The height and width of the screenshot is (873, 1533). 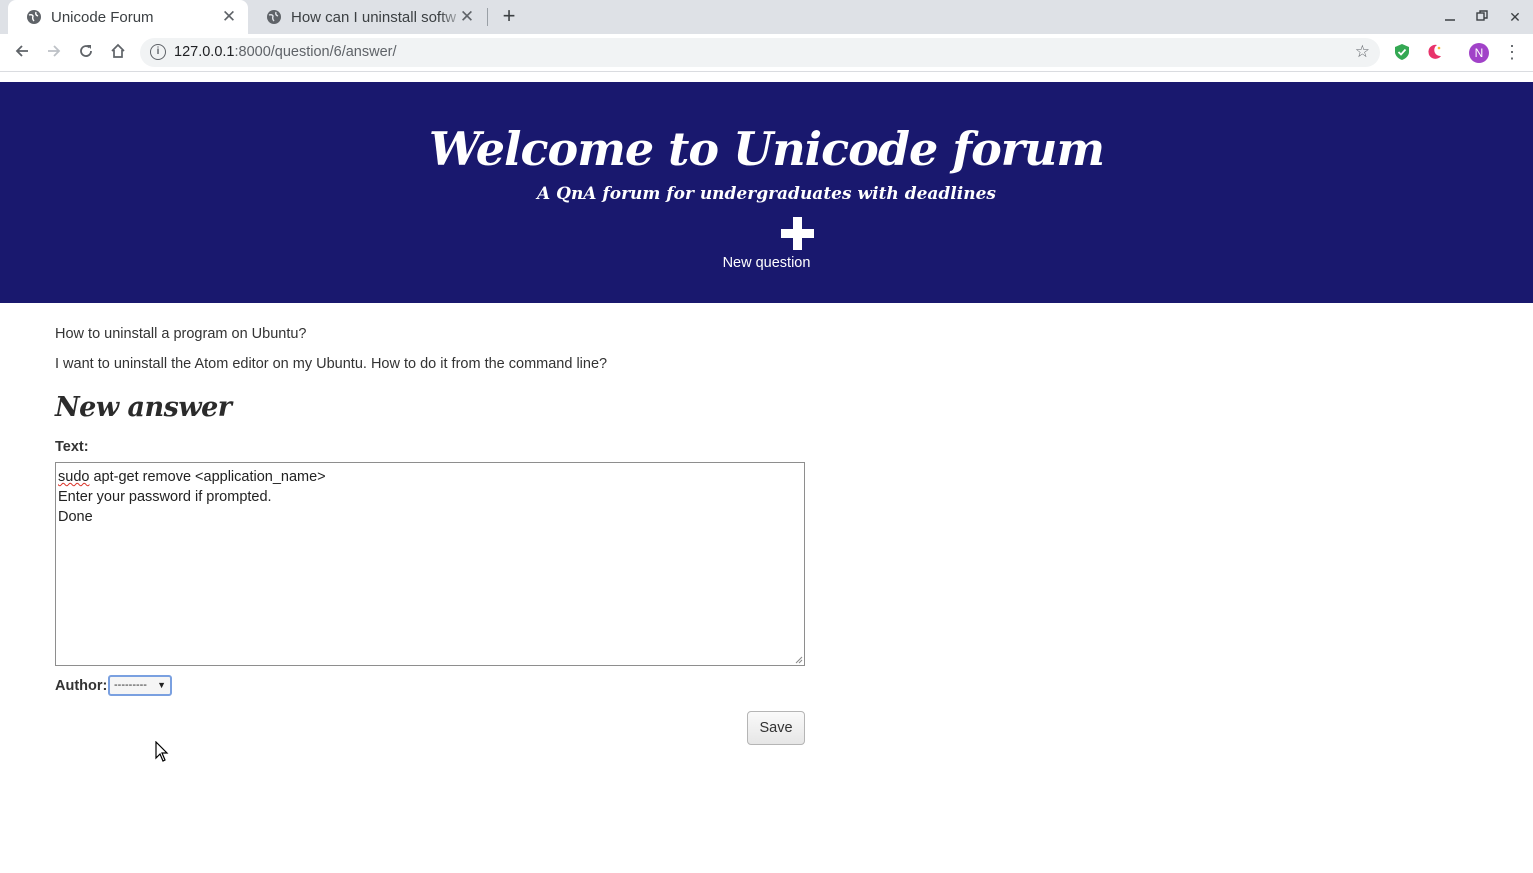 What do you see at coordinates (766, 263) in the screenshot?
I see `new-question-link: New question` at bounding box center [766, 263].